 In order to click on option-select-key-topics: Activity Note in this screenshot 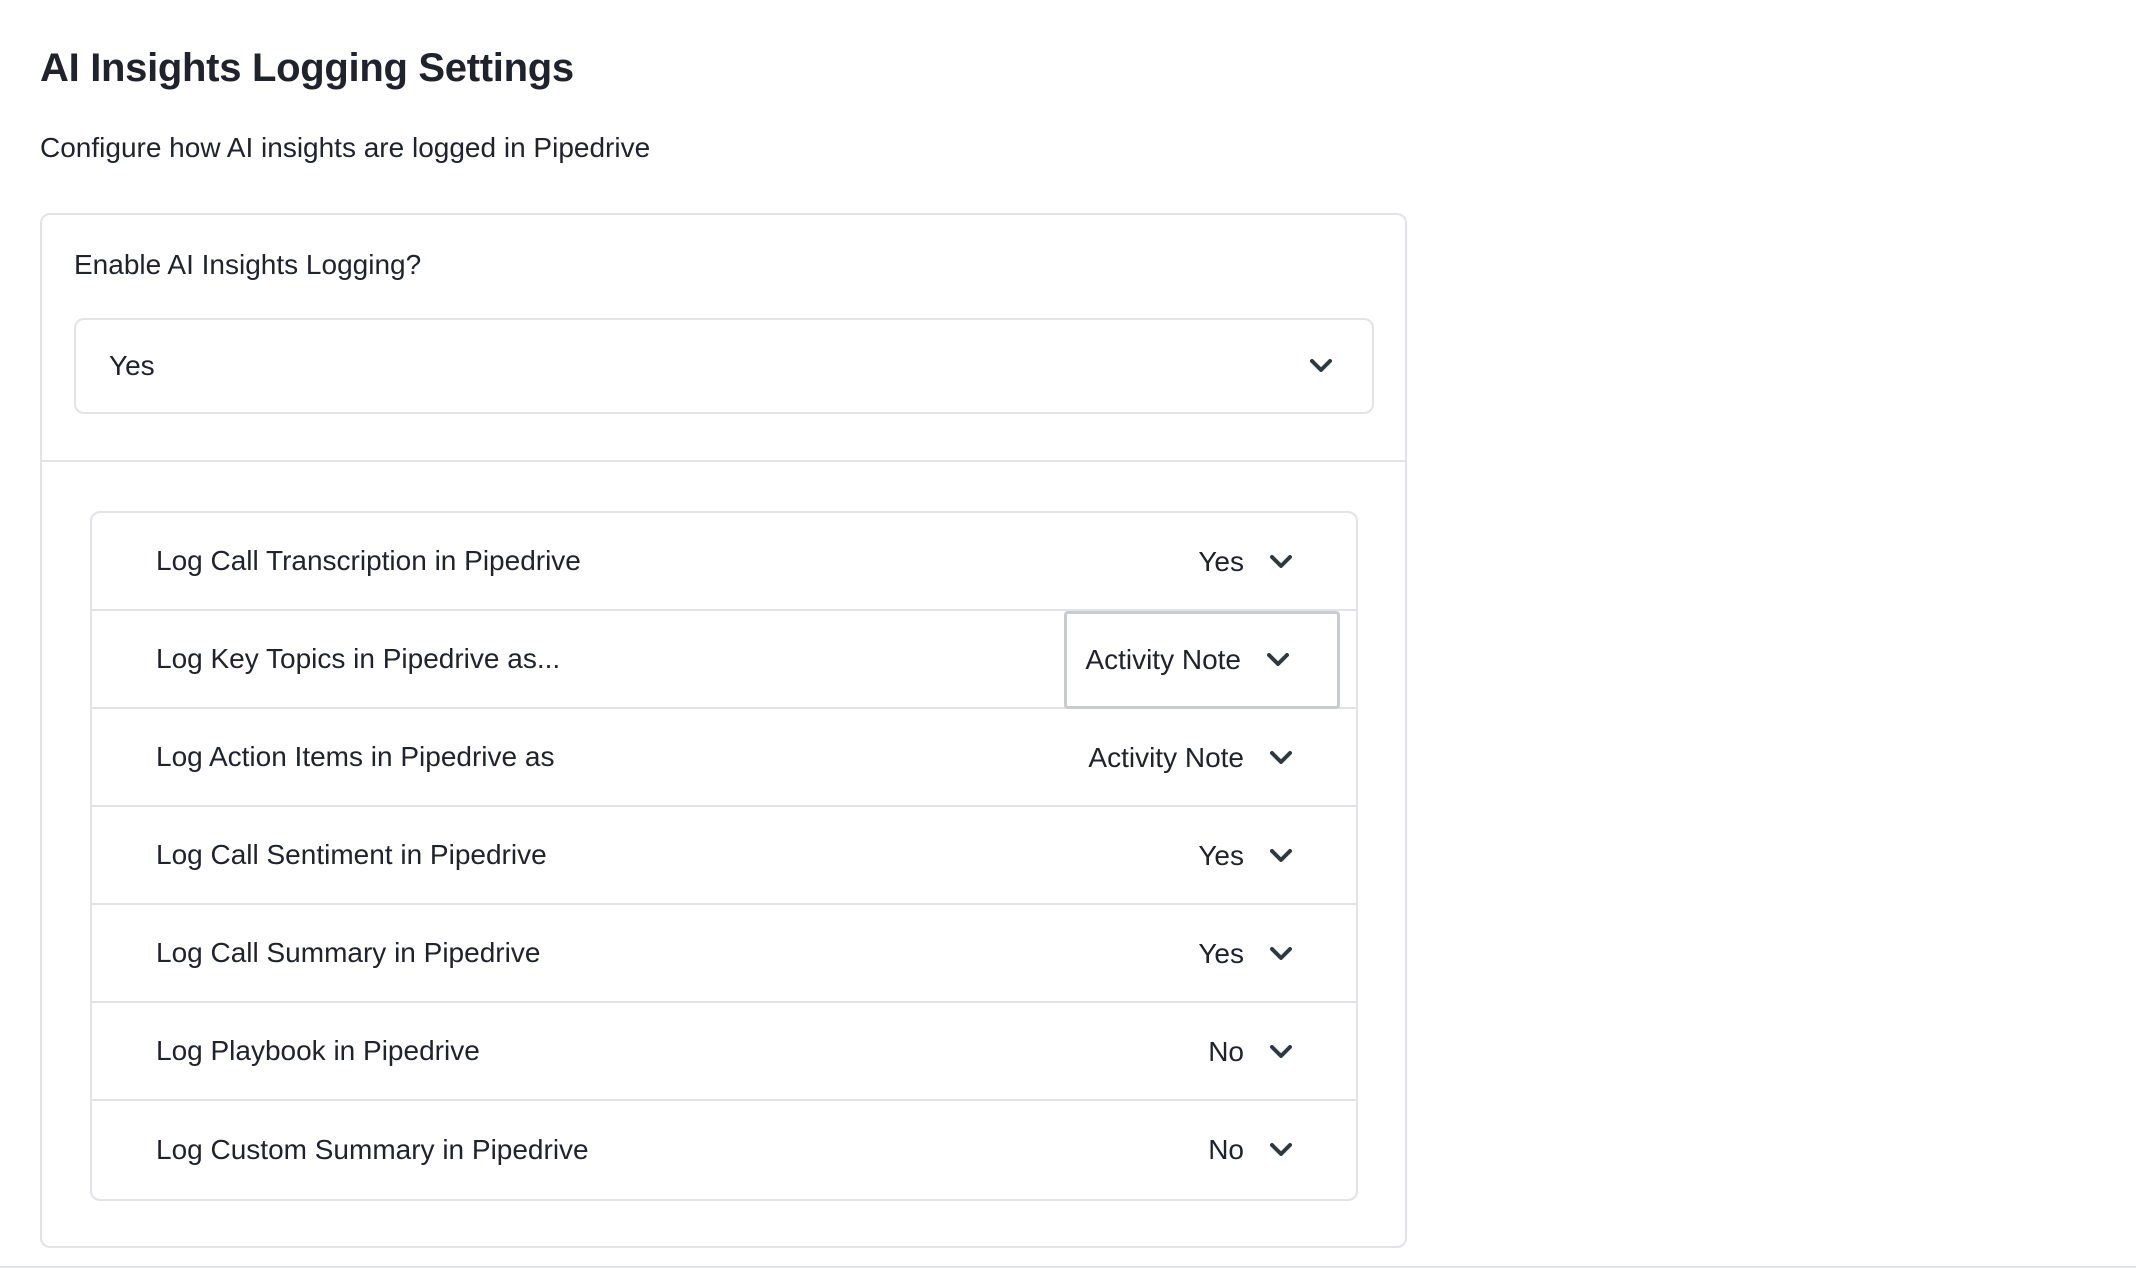, I will do `click(1202, 660)`.